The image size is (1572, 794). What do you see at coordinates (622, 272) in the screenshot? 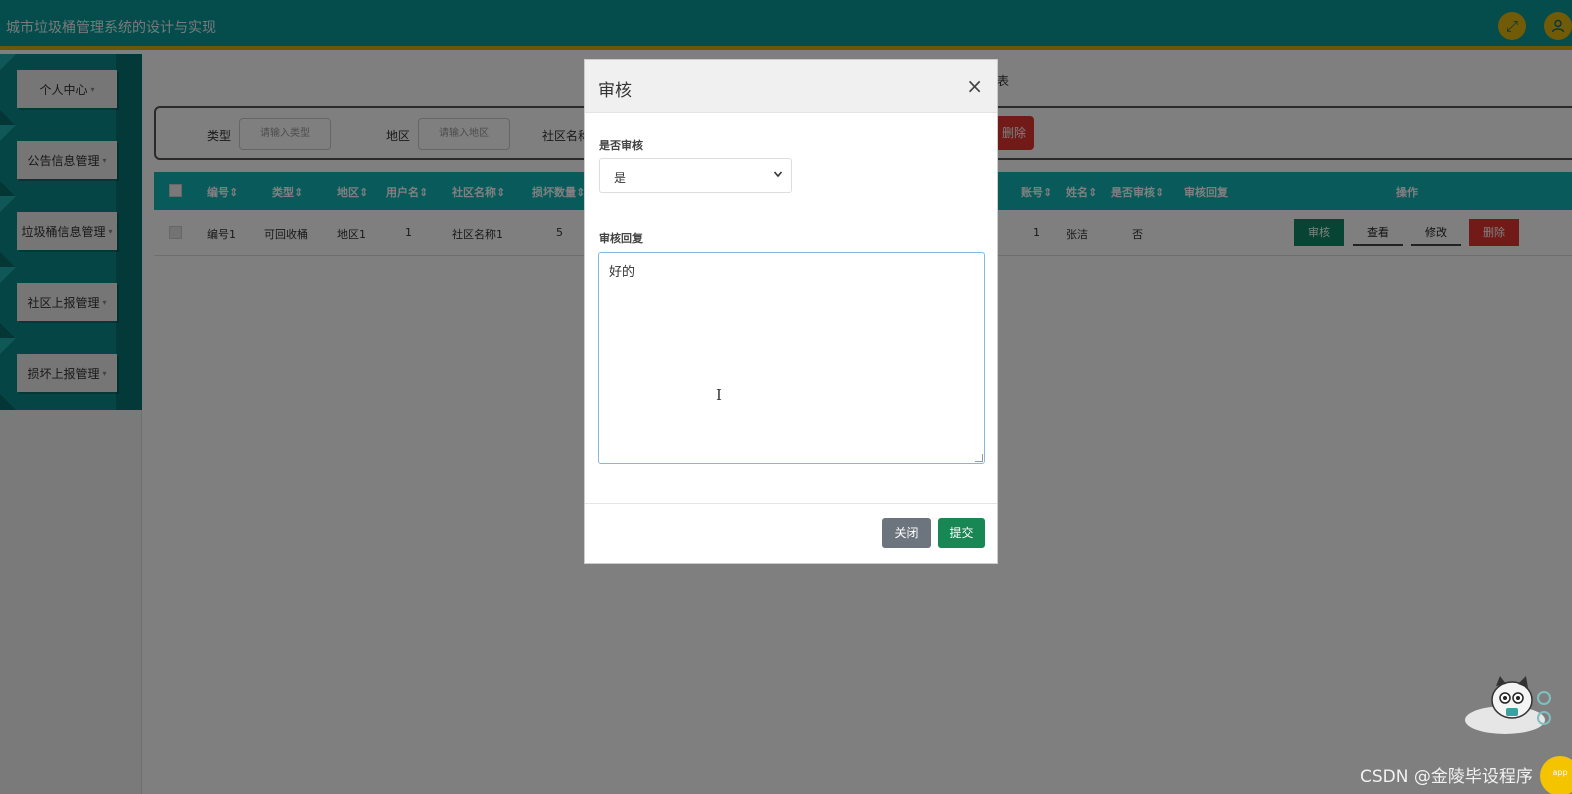
I see `audit-reply-value: 好的` at bounding box center [622, 272].